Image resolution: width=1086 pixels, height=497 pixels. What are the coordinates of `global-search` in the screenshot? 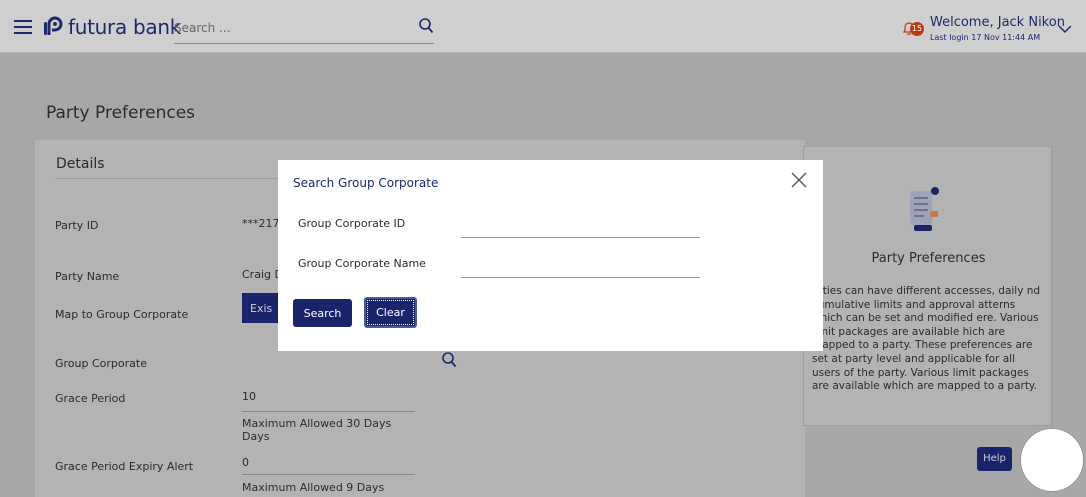 It's located at (304, 29).